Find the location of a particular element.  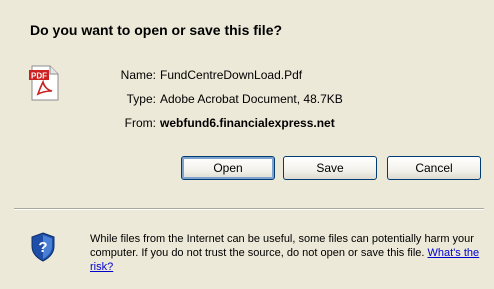

cancel-button: Cancel is located at coordinates (434, 168).